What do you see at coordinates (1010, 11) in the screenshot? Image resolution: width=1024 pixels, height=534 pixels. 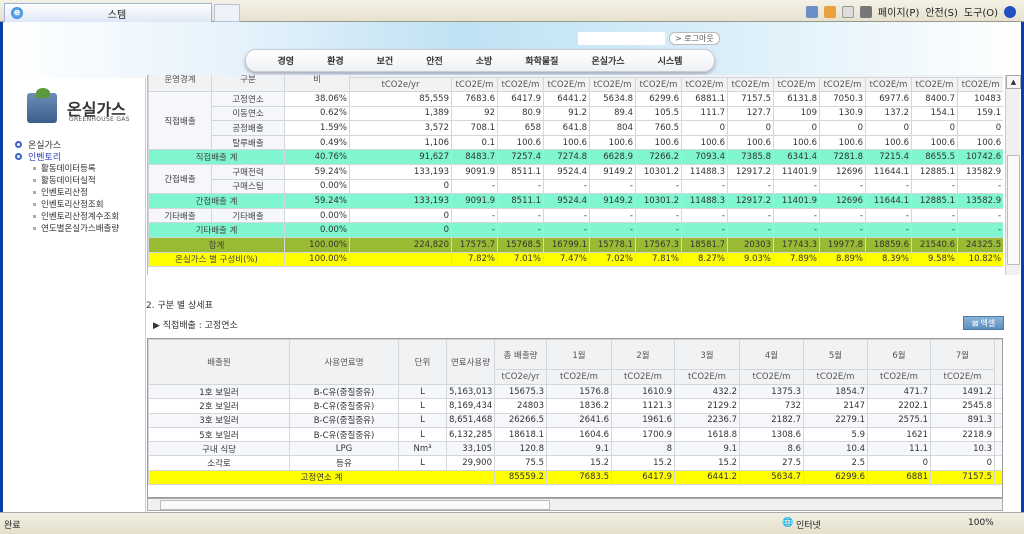 I see `help-icon` at bounding box center [1010, 11].